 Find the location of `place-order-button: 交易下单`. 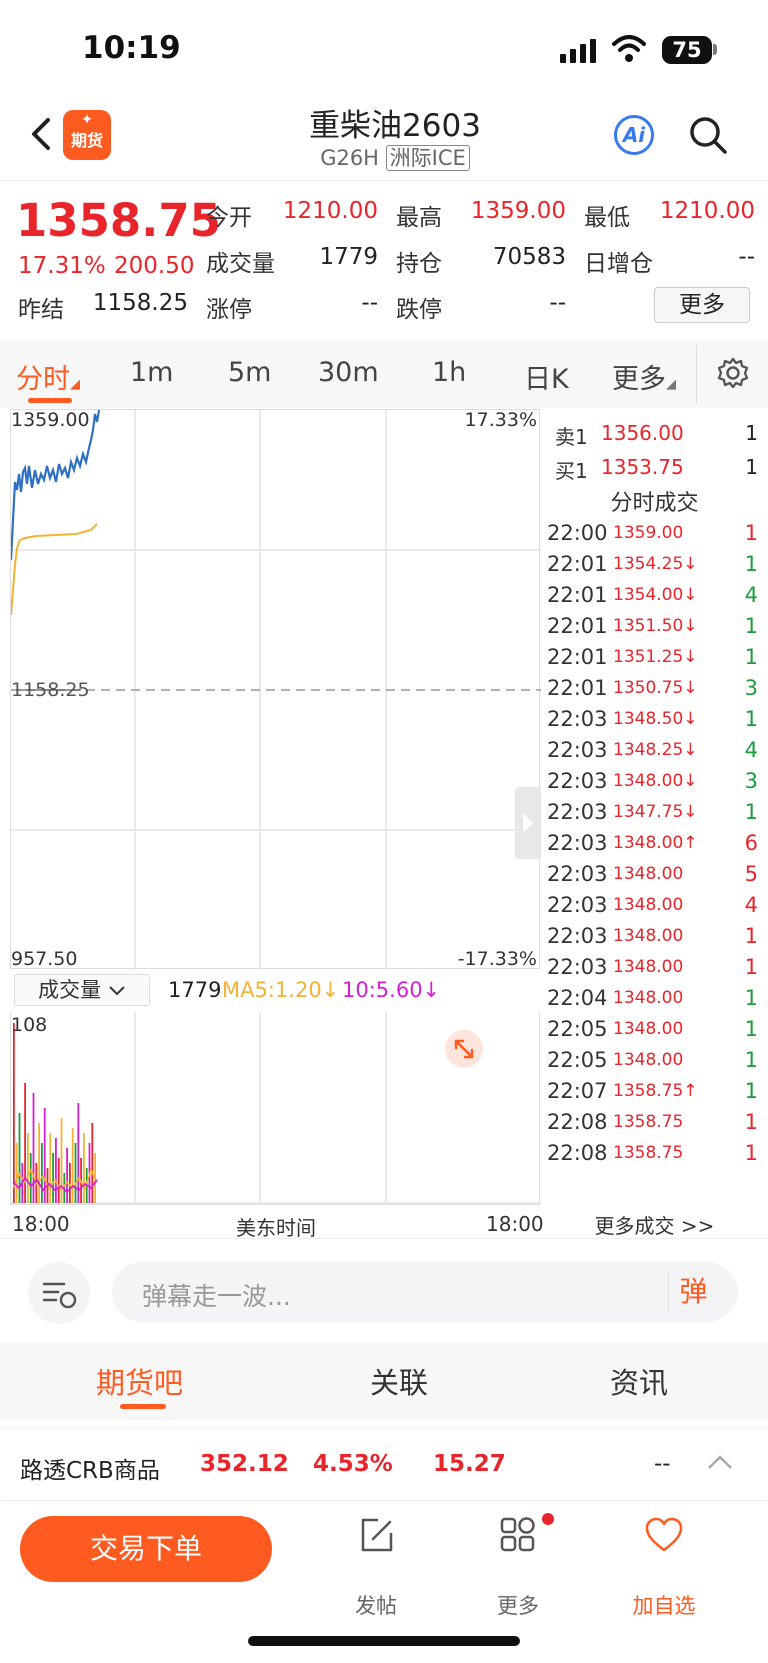

place-order-button: 交易下单 is located at coordinates (146, 1549).